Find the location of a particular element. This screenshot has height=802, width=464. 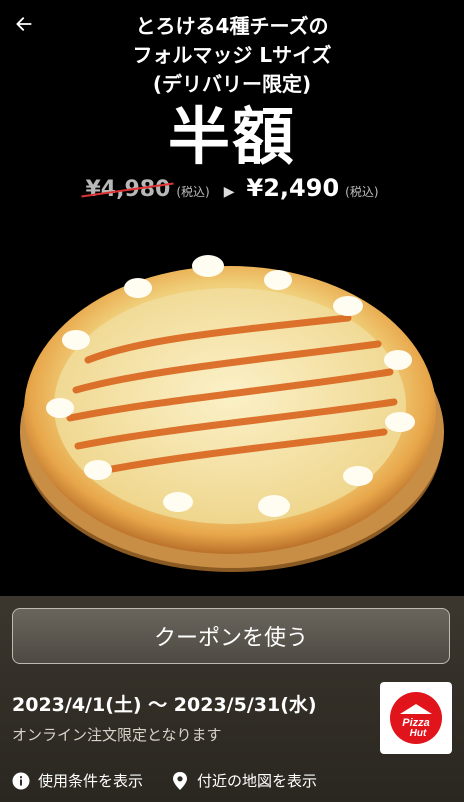

pizza-hut-logo: Pizza Hut is located at coordinates (416, 718).